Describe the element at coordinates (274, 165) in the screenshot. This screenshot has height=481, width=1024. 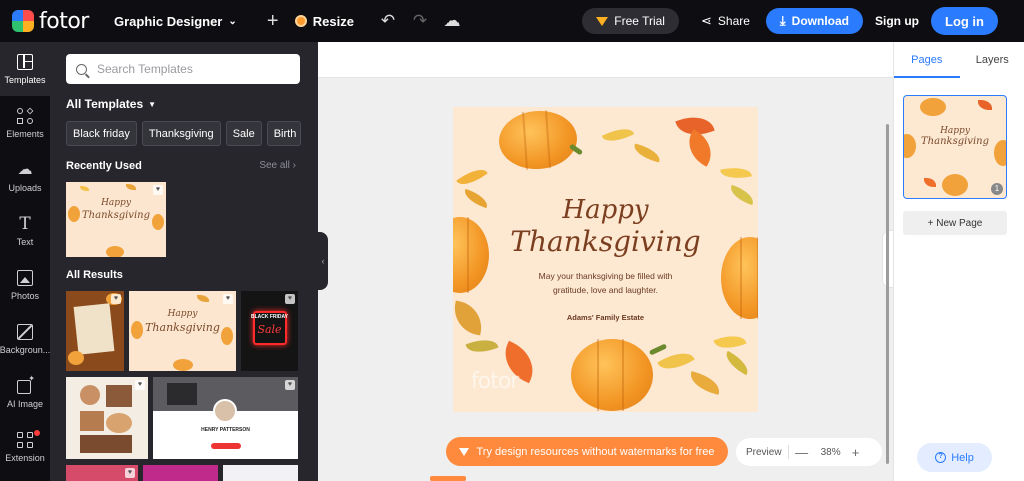
I see `see-all-label: See all` at that location.